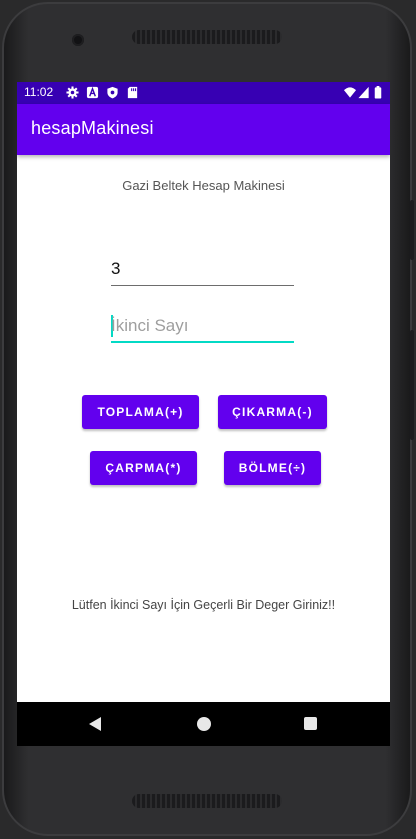  I want to click on power-button, so click(412, 385).